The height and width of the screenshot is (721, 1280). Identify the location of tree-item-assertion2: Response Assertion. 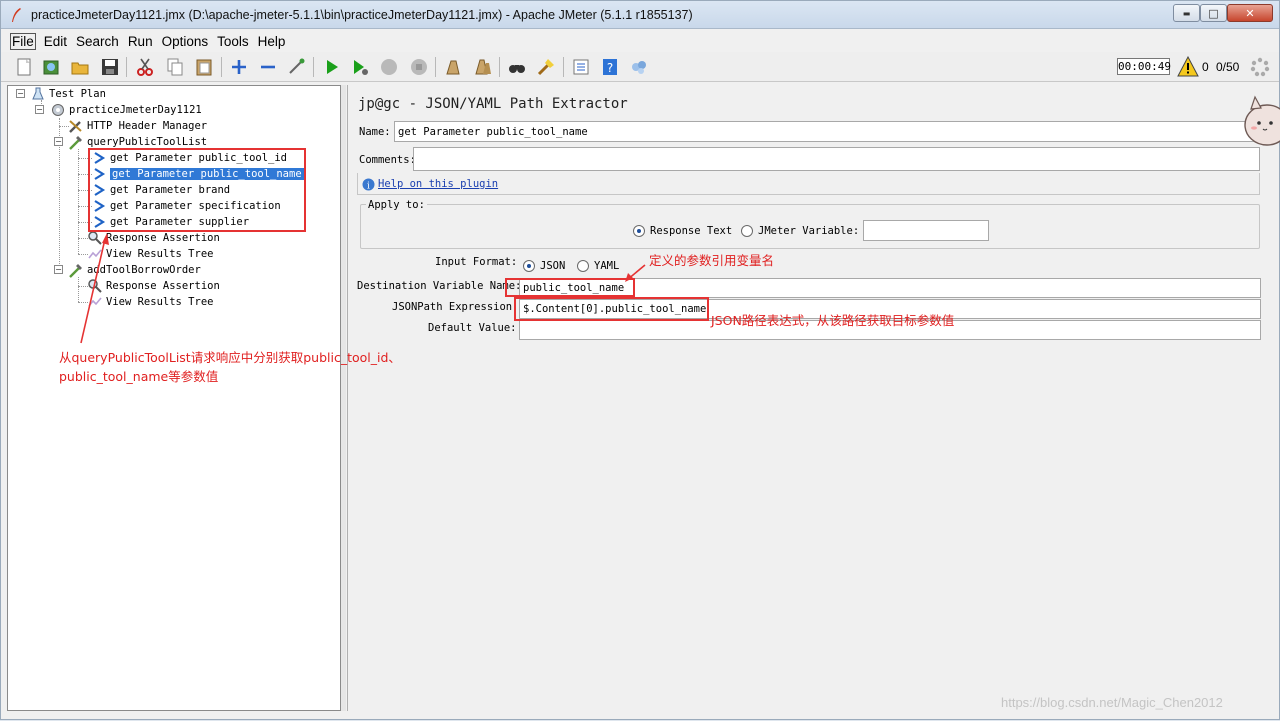
(153, 286).